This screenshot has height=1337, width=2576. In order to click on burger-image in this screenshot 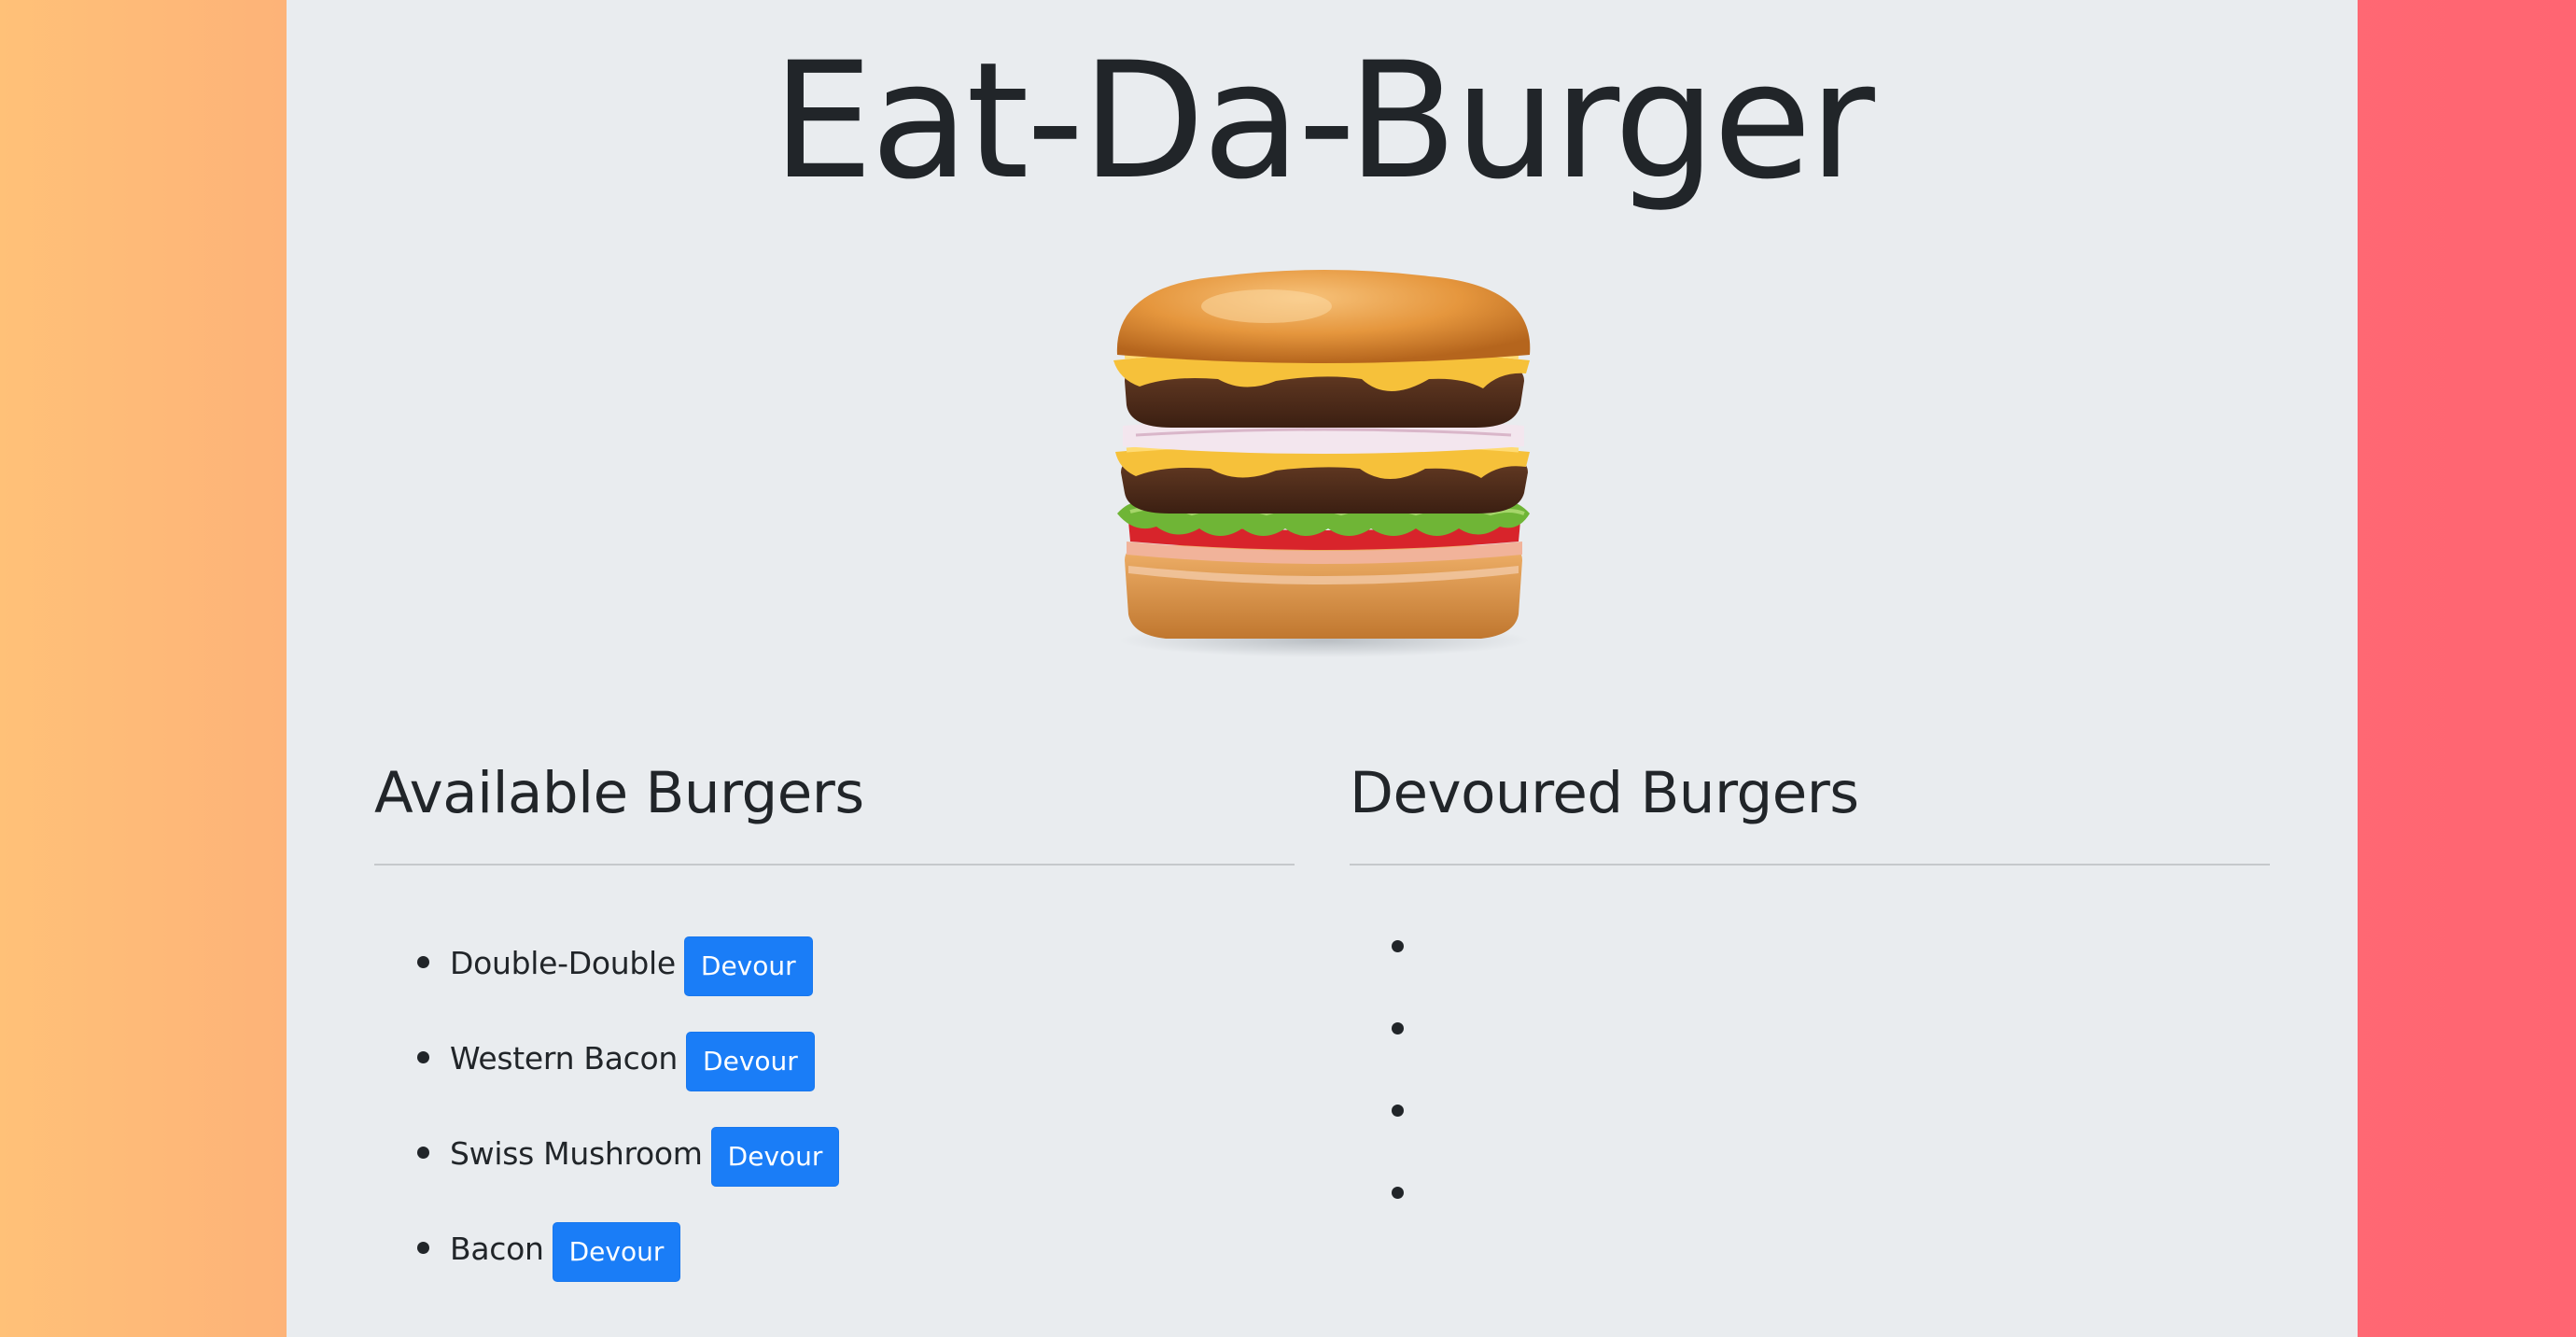, I will do `click(1322, 463)`.